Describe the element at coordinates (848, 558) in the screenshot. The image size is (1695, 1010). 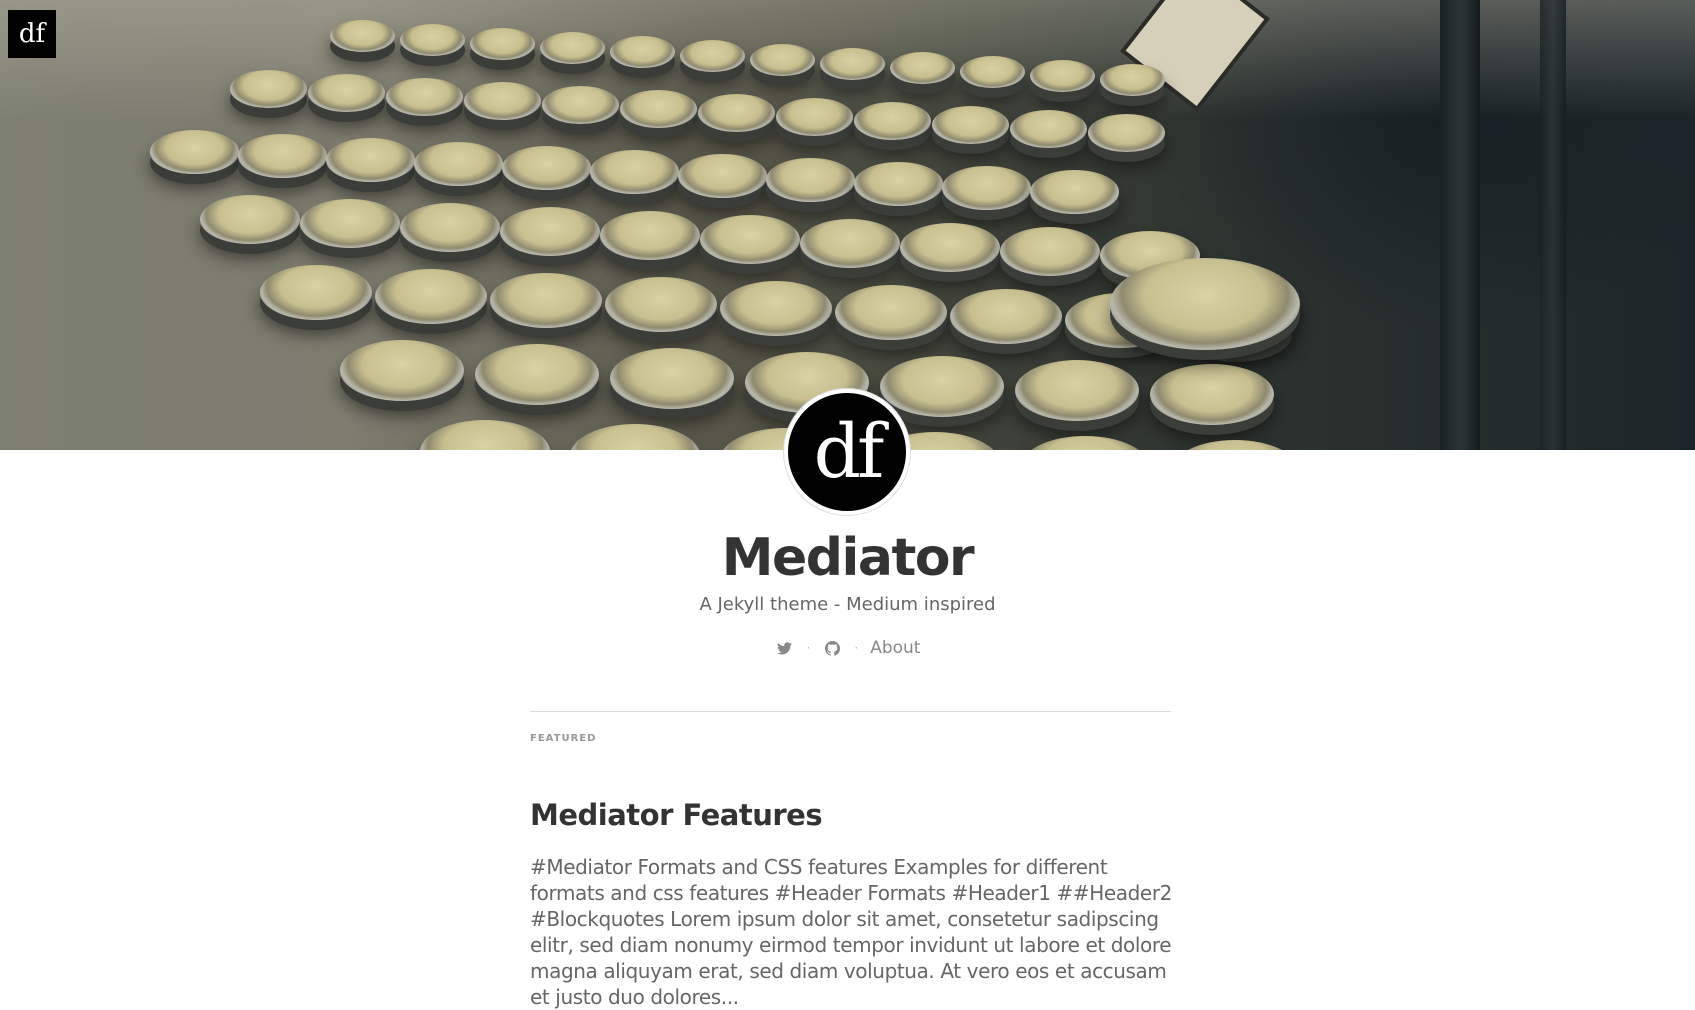
I see `site-title: Mediator` at that location.